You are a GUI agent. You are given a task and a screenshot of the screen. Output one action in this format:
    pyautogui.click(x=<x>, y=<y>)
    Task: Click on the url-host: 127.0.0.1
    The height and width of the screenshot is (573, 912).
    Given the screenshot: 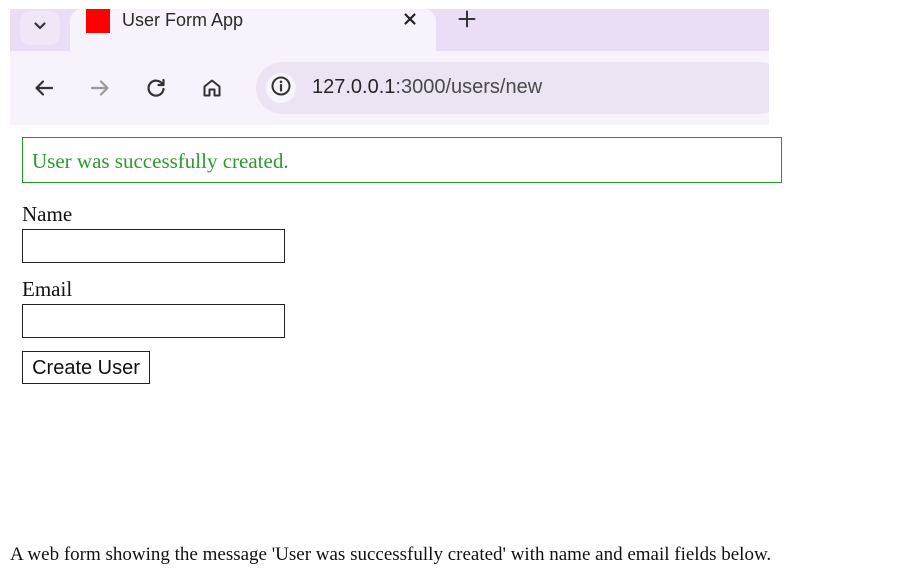 What is the action you would take?
    pyautogui.click(x=354, y=87)
    